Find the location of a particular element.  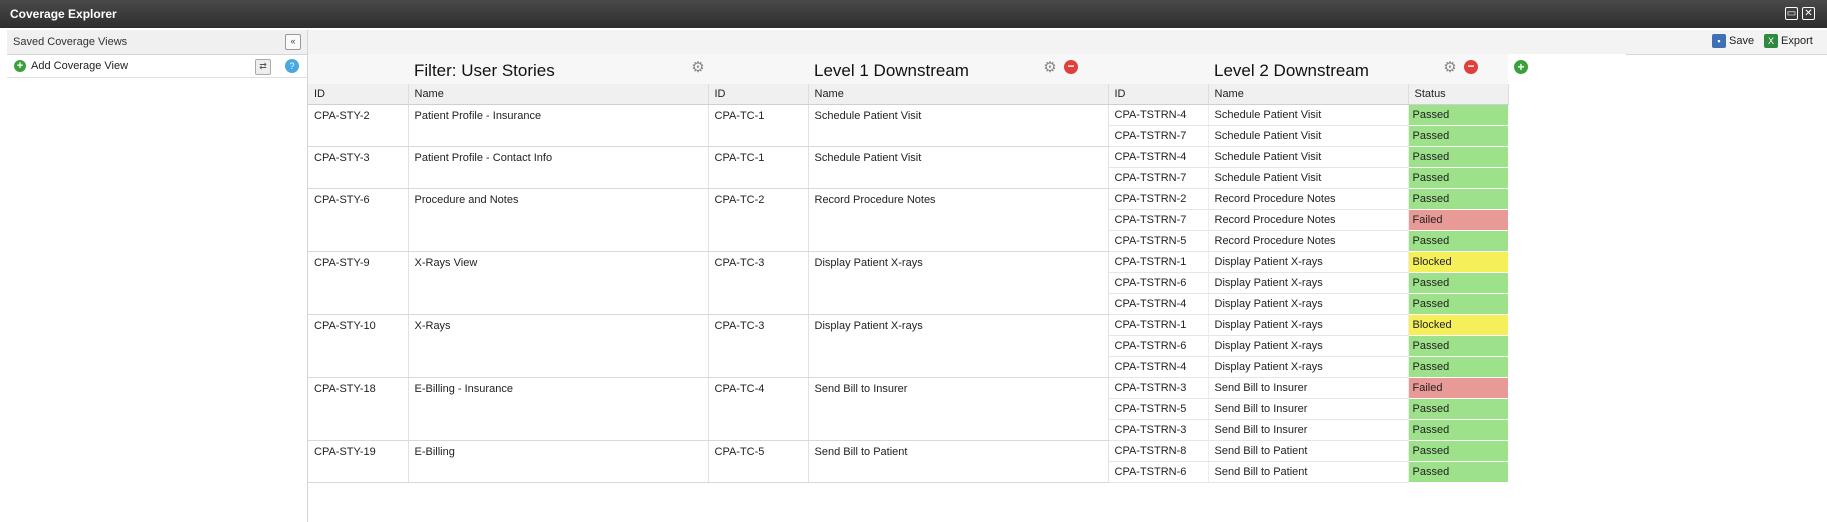

story-id-cell: CPA-STY-19 is located at coordinates (358, 461).